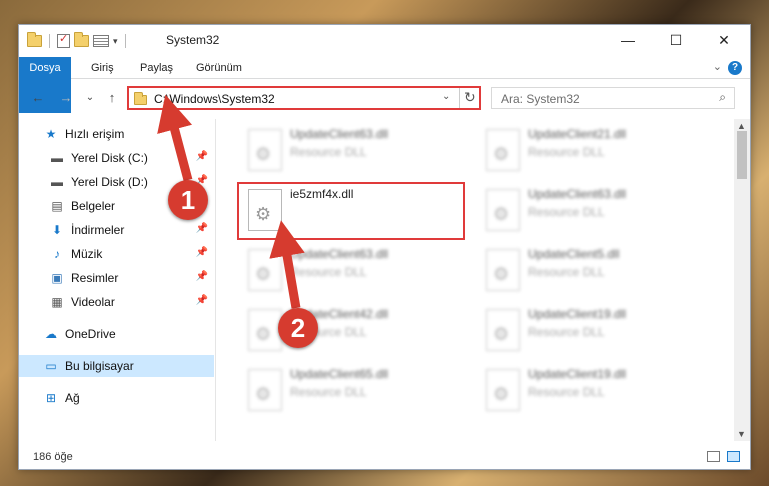 The image size is (769, 486). Describe the element at coordinates (446, 96) in the screenshot. I see `address-dropdown-icon: ⌄` at that location.